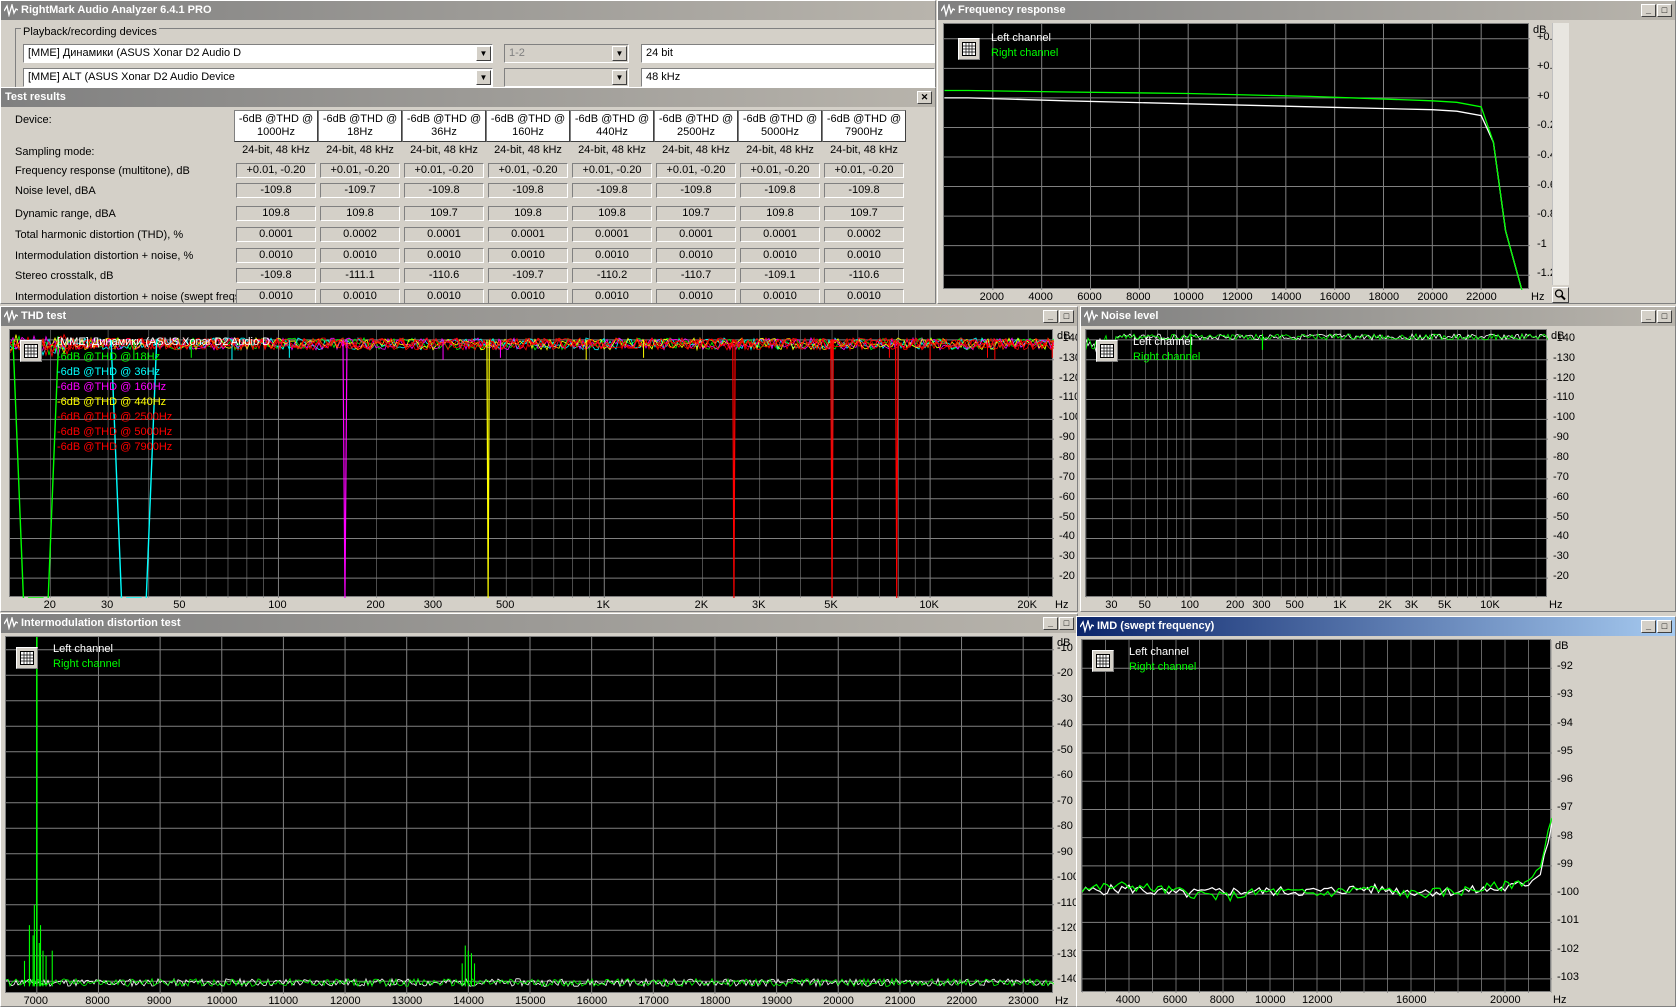 This screenshot has height=1007, width=1676. I want to click on device-column-line2: 160Hz, so click(528, 132).